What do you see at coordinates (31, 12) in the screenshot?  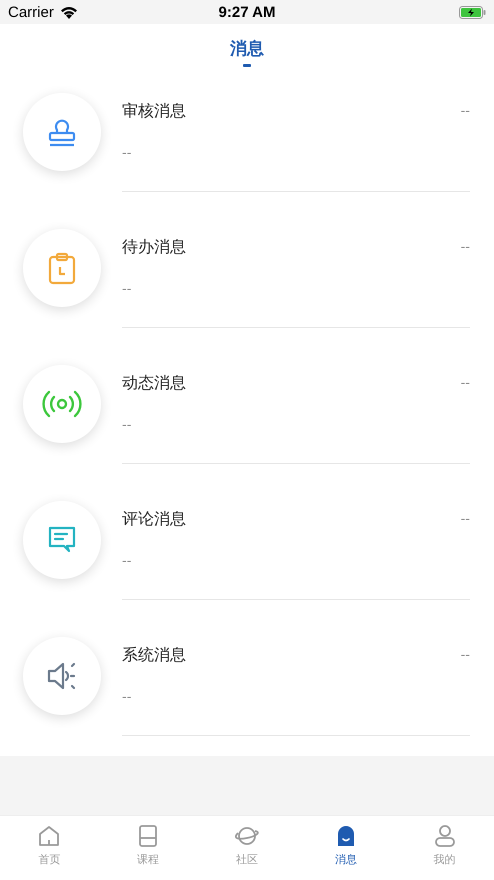 I see `carrier-label: Carrier` at bounding box center [31, 12].